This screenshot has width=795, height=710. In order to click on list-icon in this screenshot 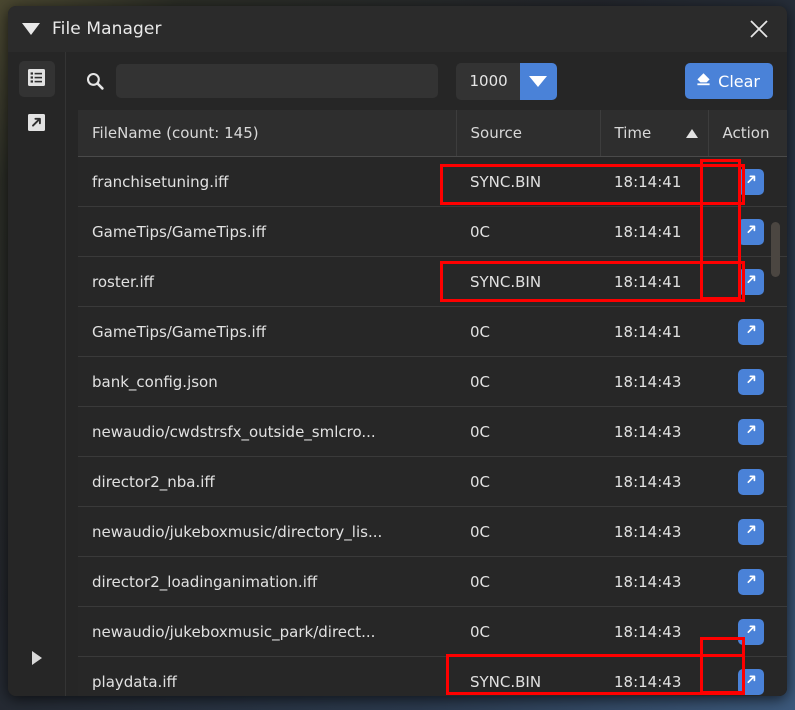, I will do `click(36, 79)`.